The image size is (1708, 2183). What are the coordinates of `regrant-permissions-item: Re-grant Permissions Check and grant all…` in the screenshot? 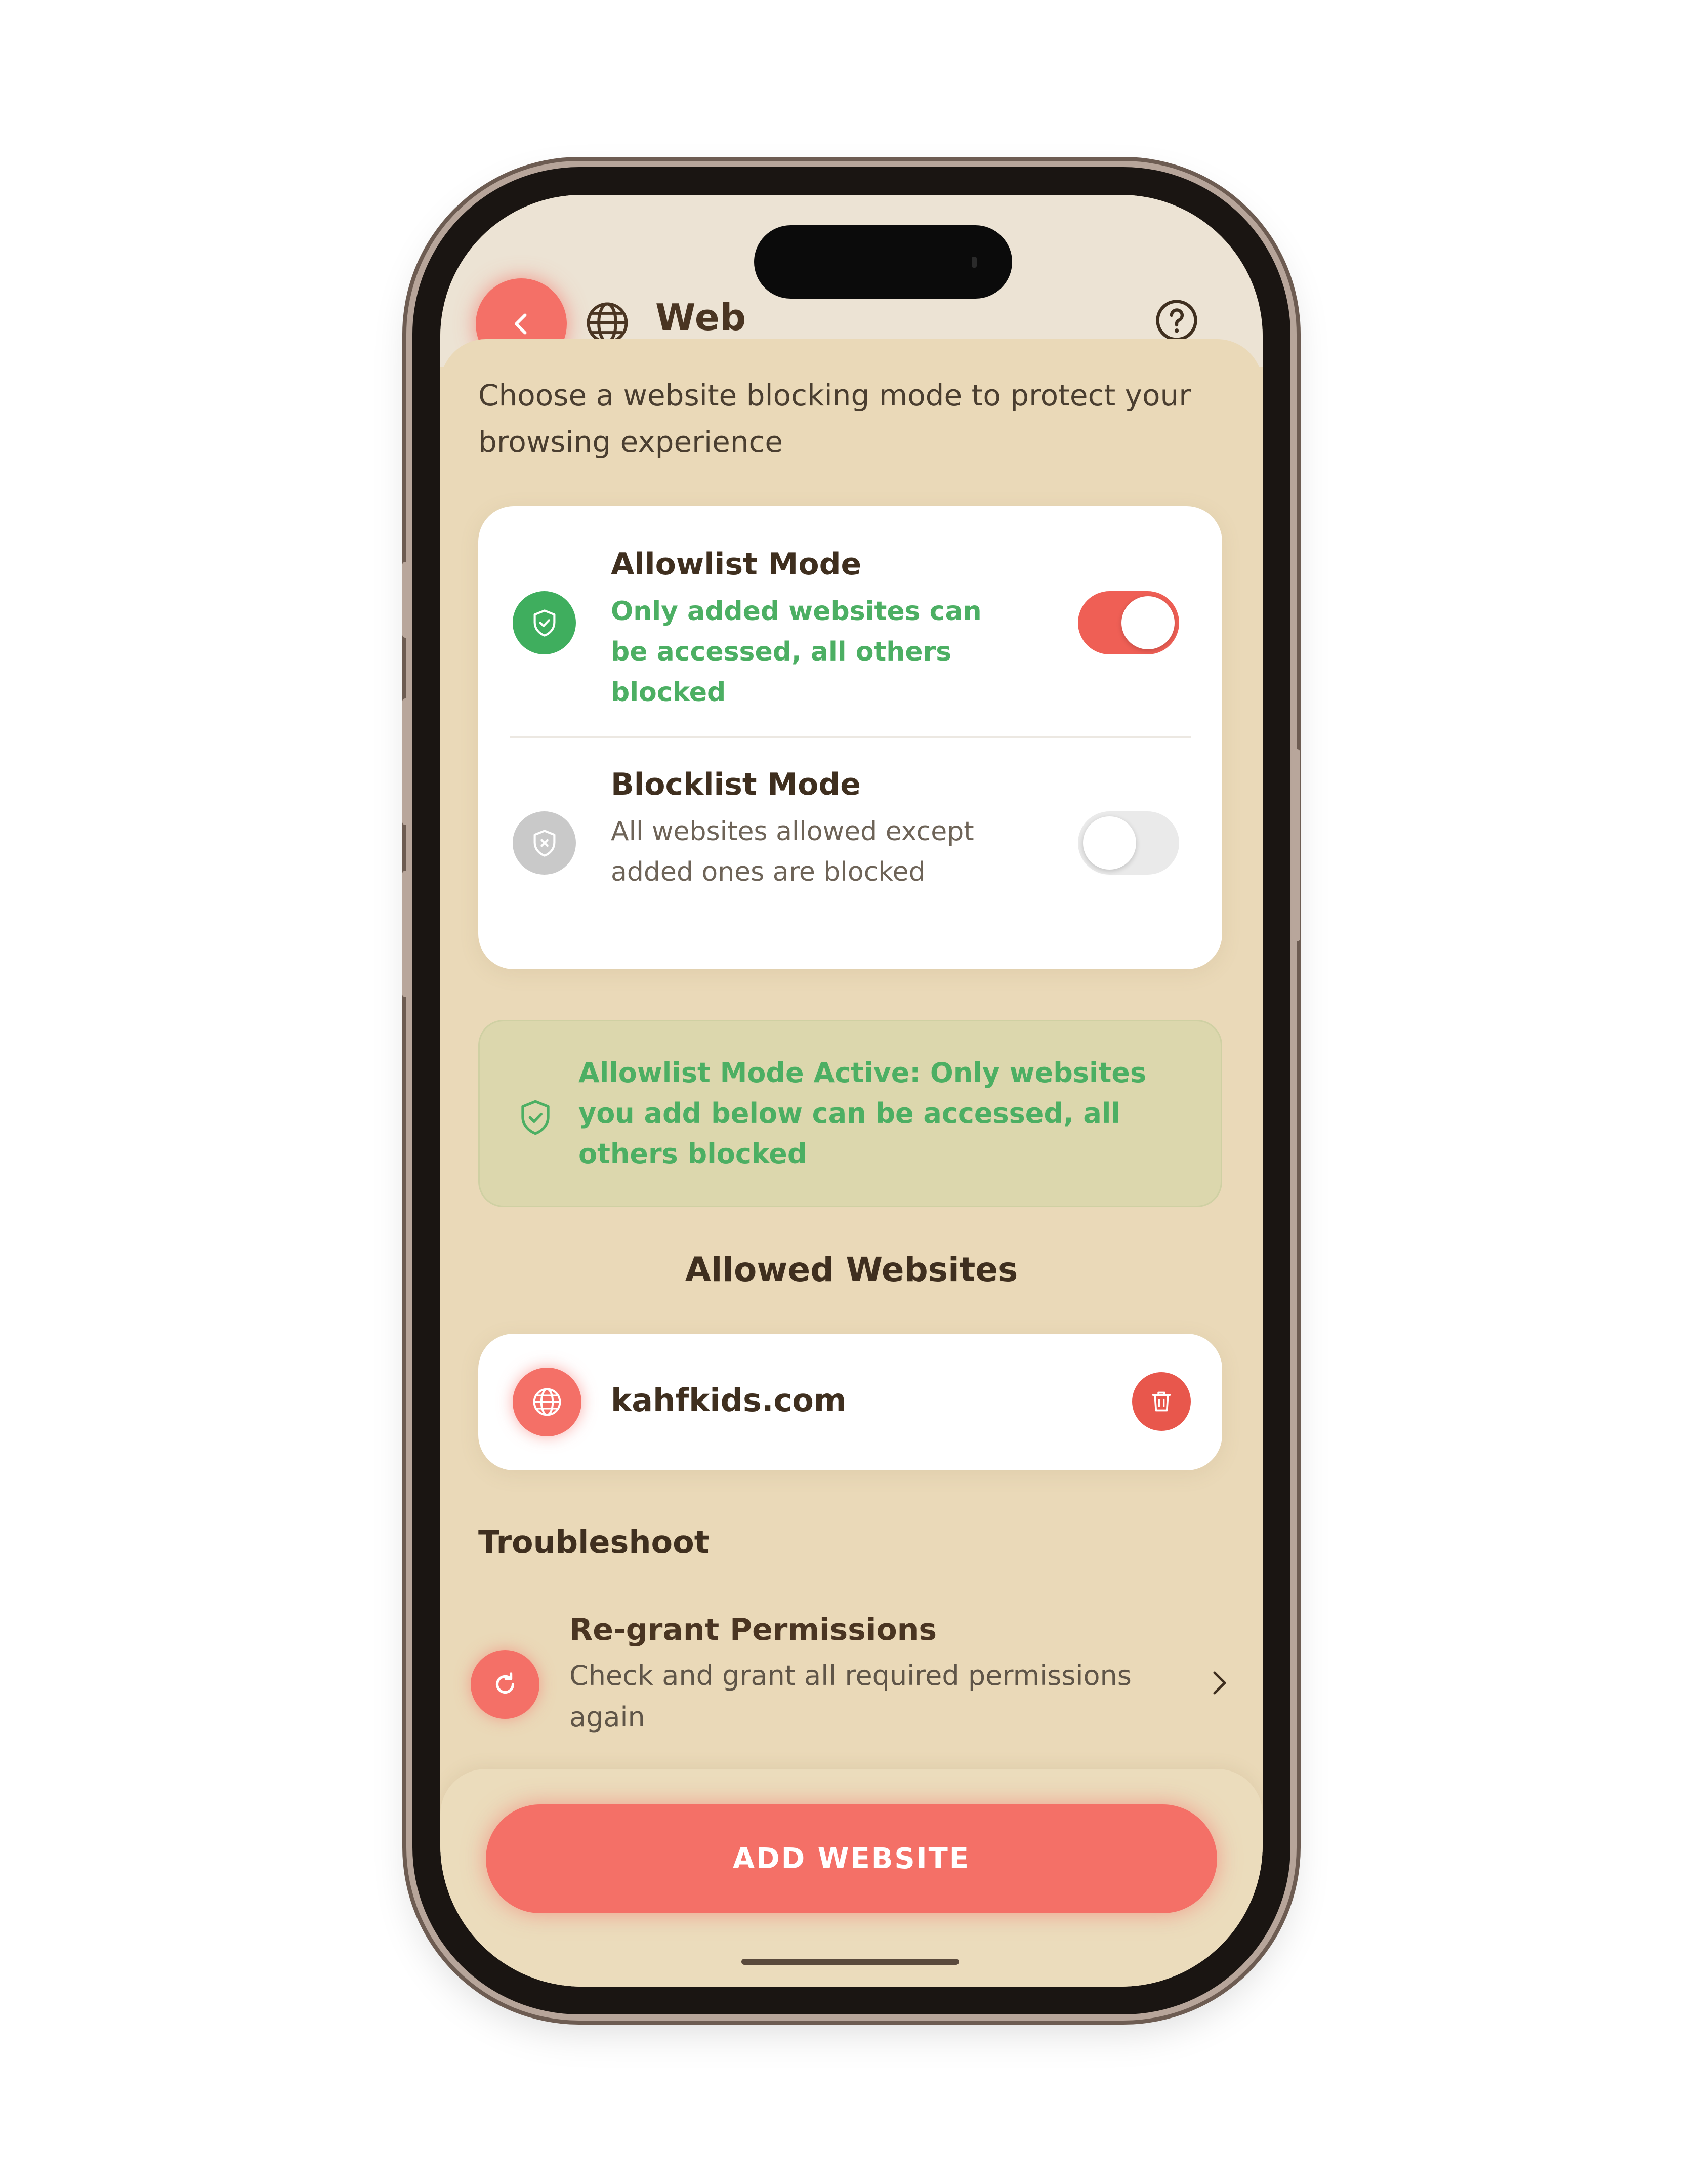 It's located at (852, 1677).